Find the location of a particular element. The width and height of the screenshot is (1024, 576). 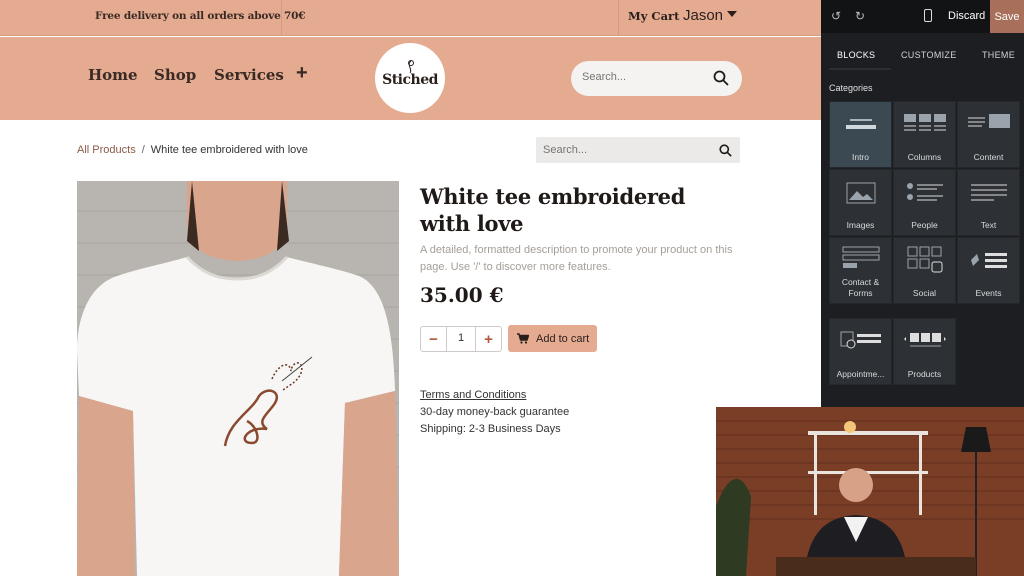

discard-button: Discard is located at coordinates (966, 16).